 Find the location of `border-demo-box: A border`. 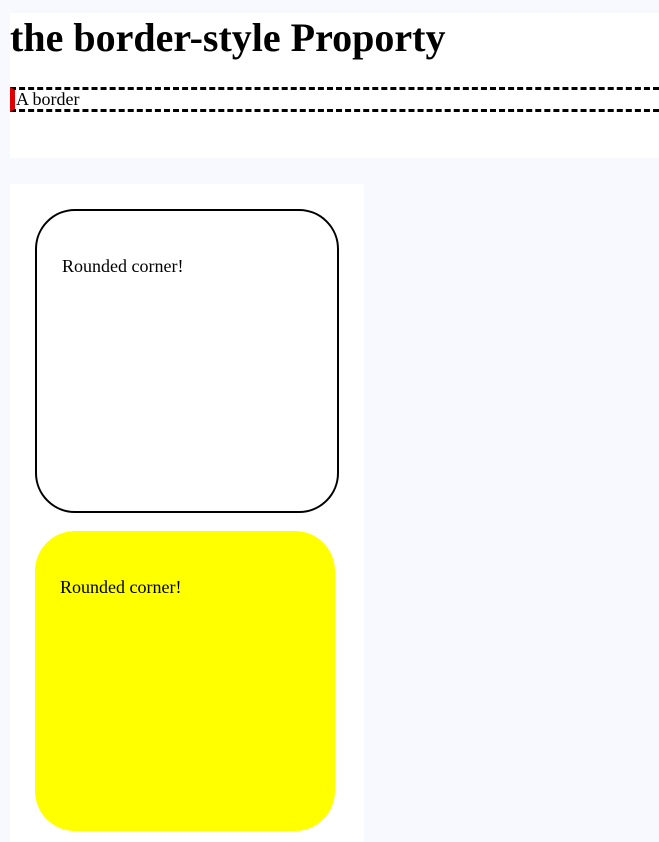

border-demo-box: A border is located at coordinates (334, 99).